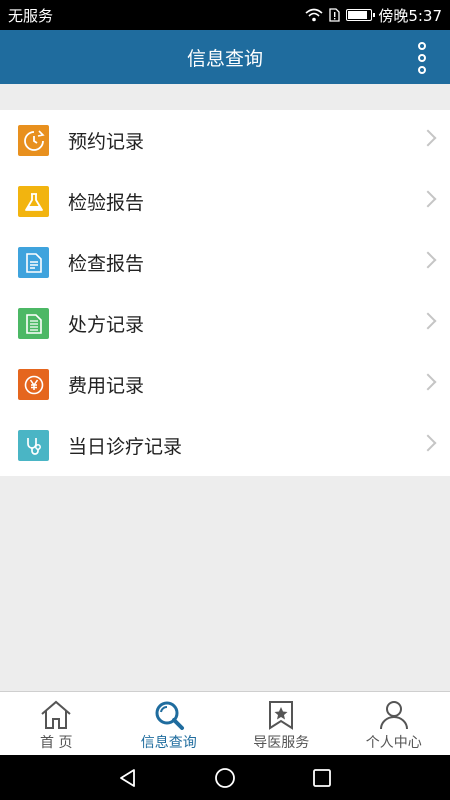 Image resolution: width=450 pixels, height=800 pixels. Describe the element at coordinates (169, 715) in the screenshot. I see `search-icon` at that location.